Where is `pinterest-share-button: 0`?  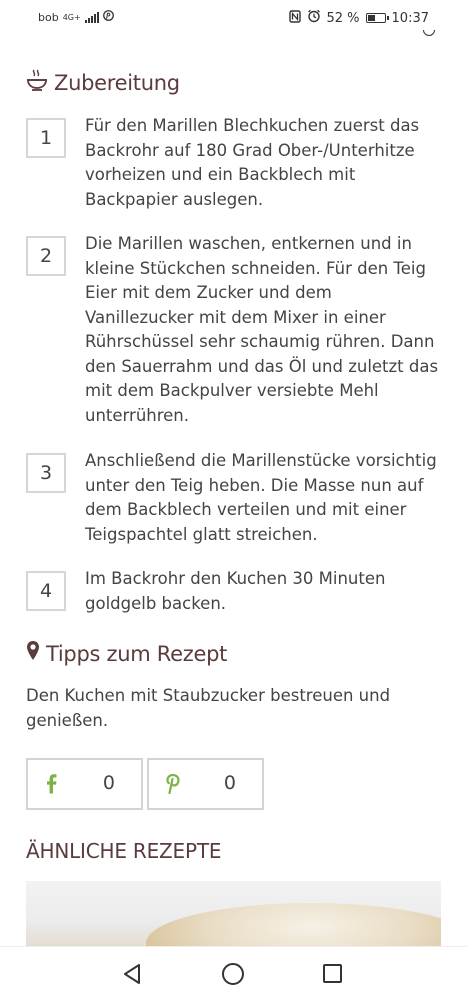
pinterest-share-button: 0 is located at coordinates (205, 784).